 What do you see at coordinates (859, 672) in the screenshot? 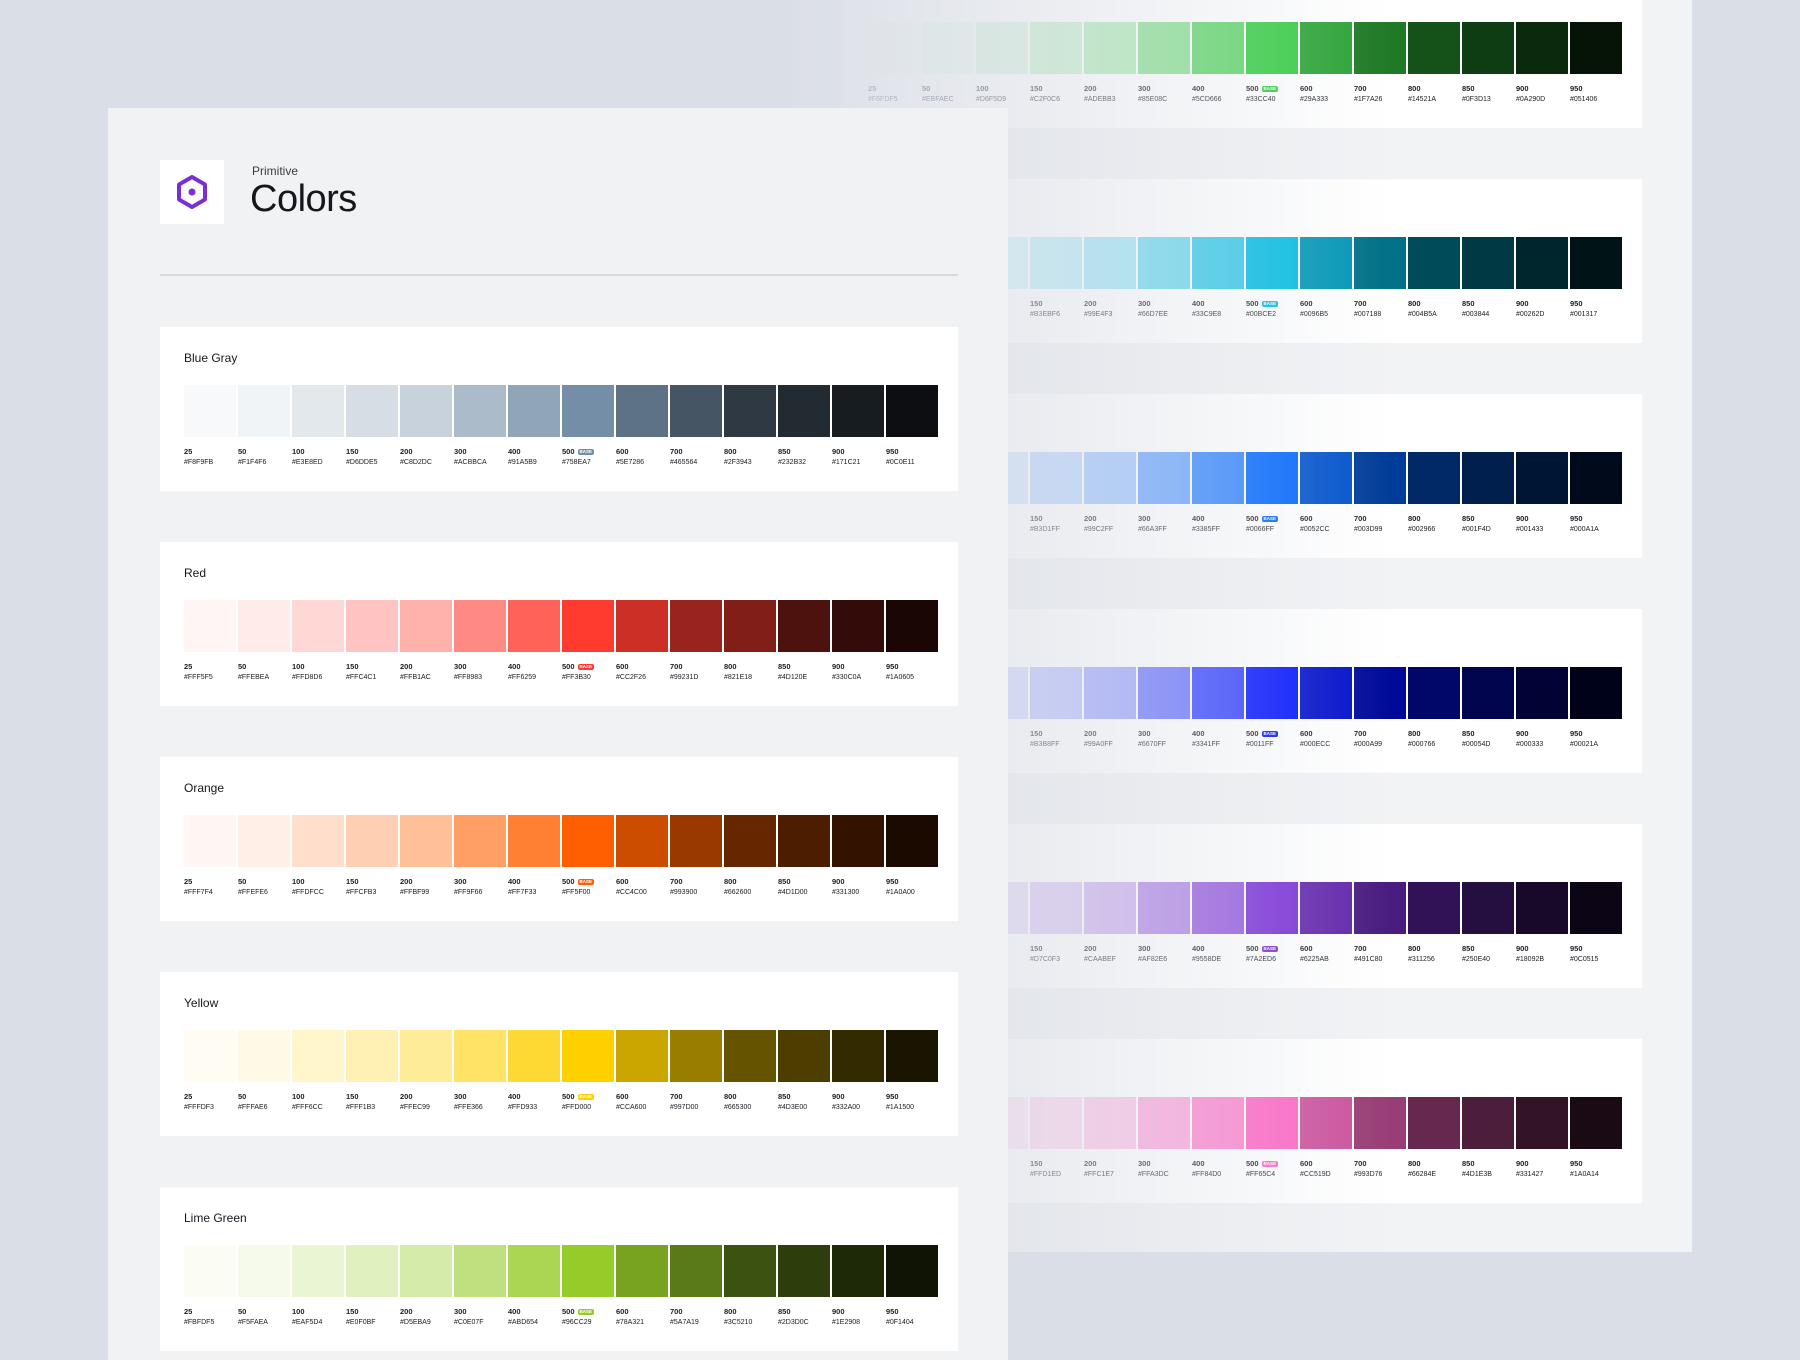
I see `swatch-label: 900 #330C0A` at bounding box center [859, 672].